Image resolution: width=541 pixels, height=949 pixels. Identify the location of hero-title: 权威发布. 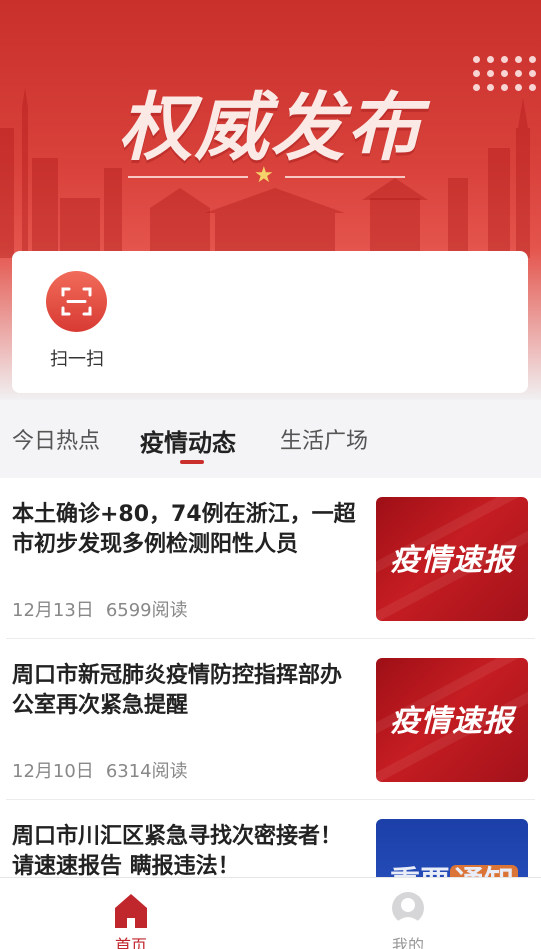
(270, 128).